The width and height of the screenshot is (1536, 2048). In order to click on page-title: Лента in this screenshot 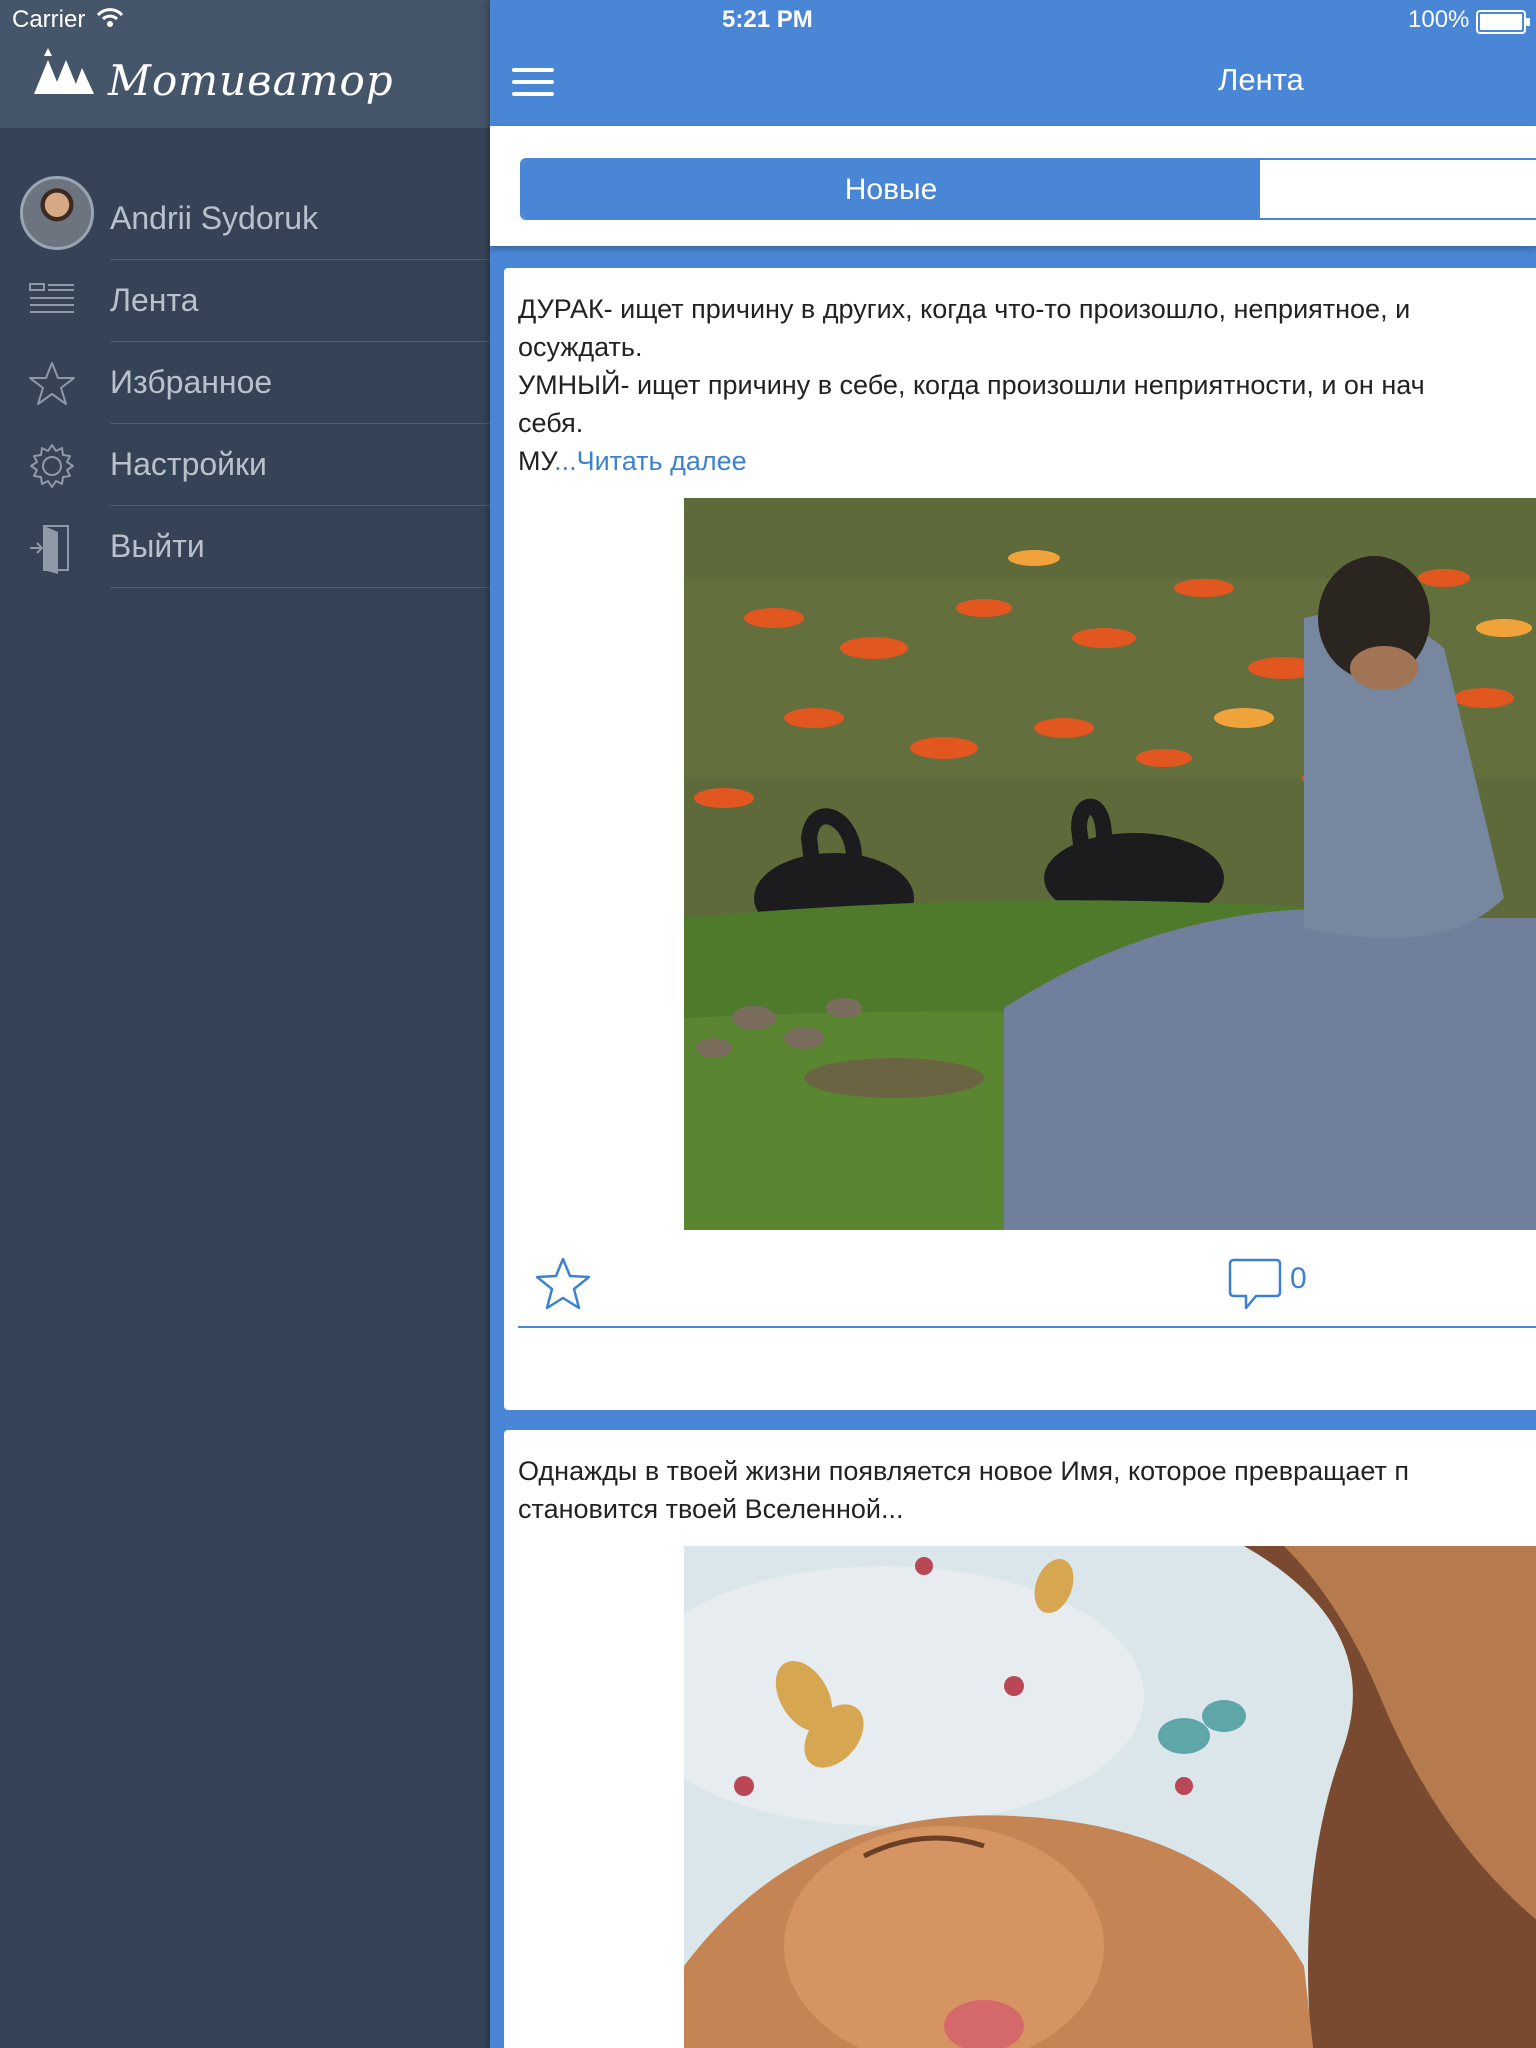, I will do `click(1261, 79)`.